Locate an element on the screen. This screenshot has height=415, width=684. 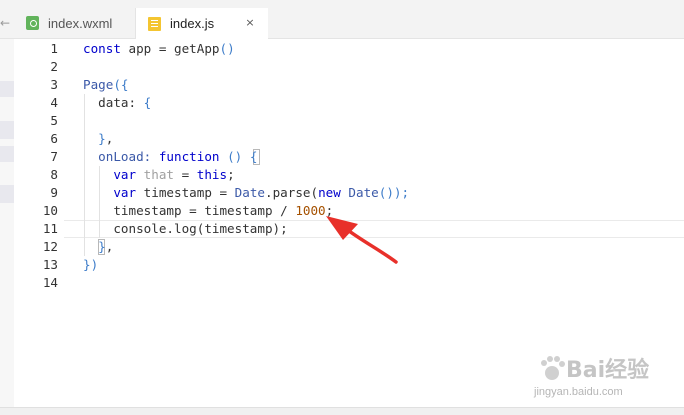
baidu-watermark: Bai经验 jingyan.baidu.com is located at coordinates (607, 377).